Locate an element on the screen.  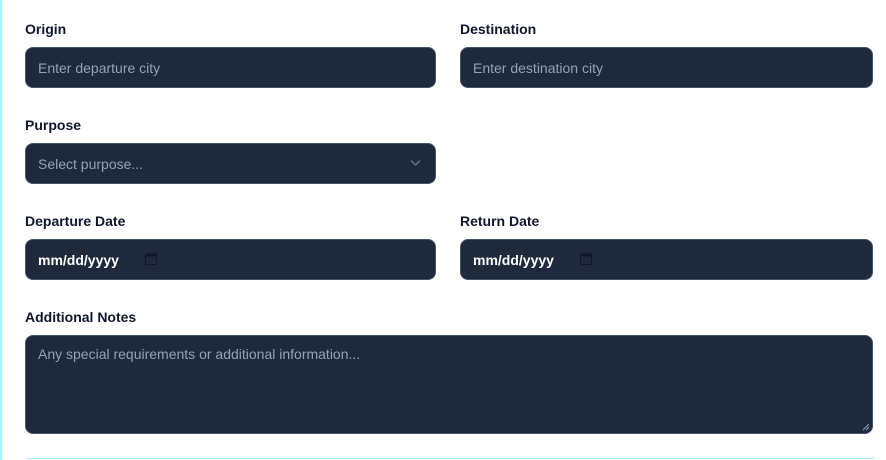
purpose-label: Purpose is located at coordinates (53, 125).